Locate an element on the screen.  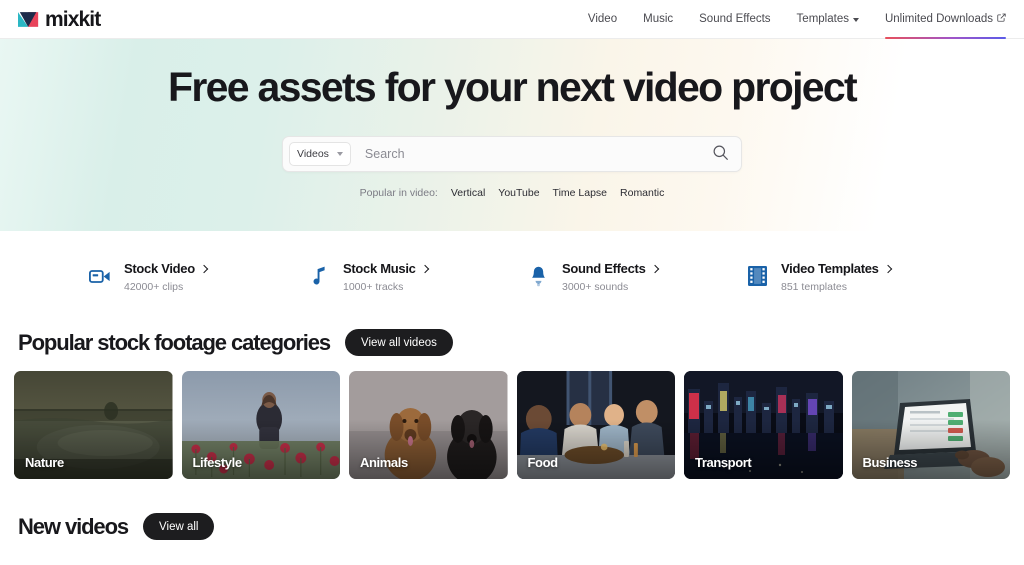
nav-item-label: Sound Effects is located at coordinates (735, 19).